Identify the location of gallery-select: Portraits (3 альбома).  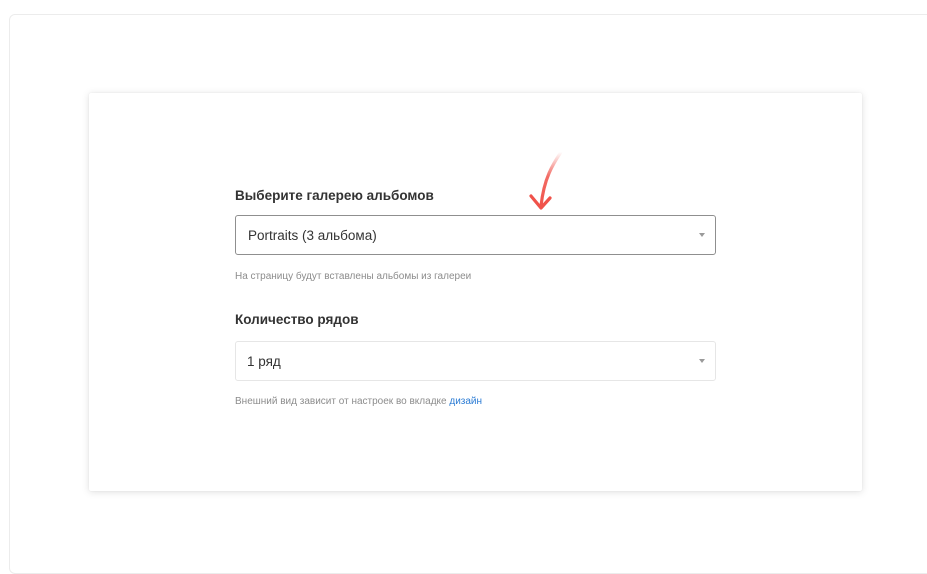
(475, 235).